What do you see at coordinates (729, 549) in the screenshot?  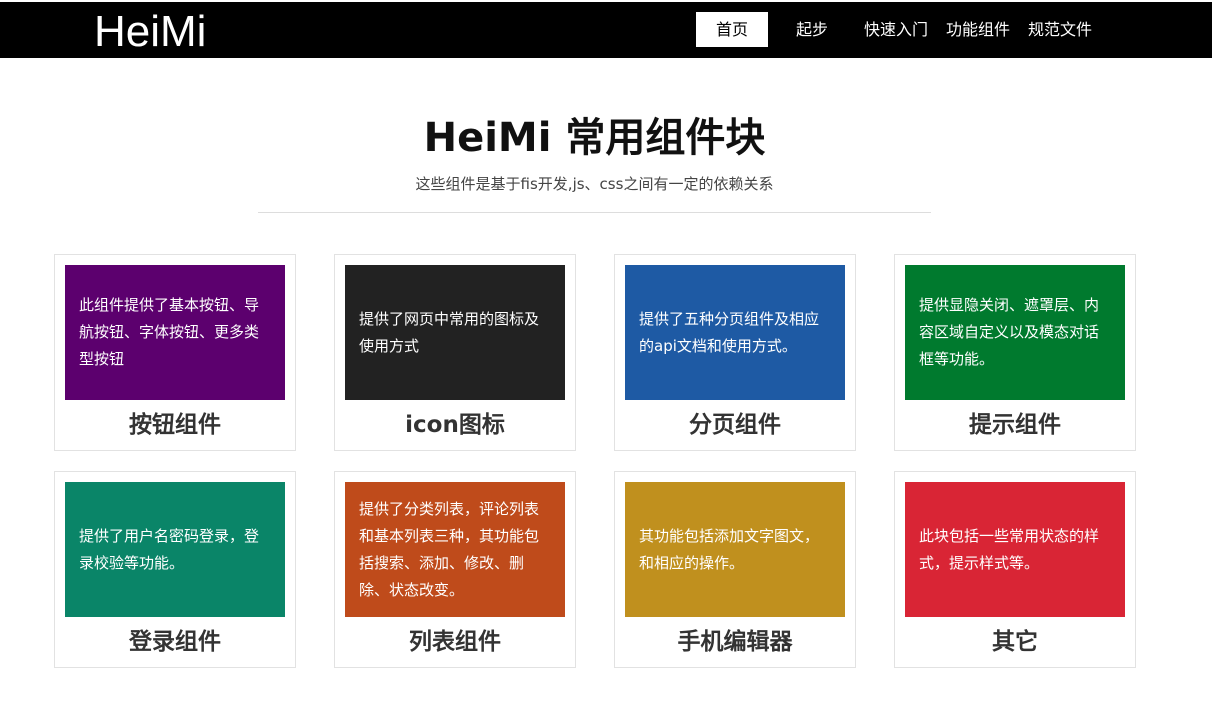 I see `card-description: 其功能包括添加文字图文，和相应的操作。` at bounding box center [729, 549].